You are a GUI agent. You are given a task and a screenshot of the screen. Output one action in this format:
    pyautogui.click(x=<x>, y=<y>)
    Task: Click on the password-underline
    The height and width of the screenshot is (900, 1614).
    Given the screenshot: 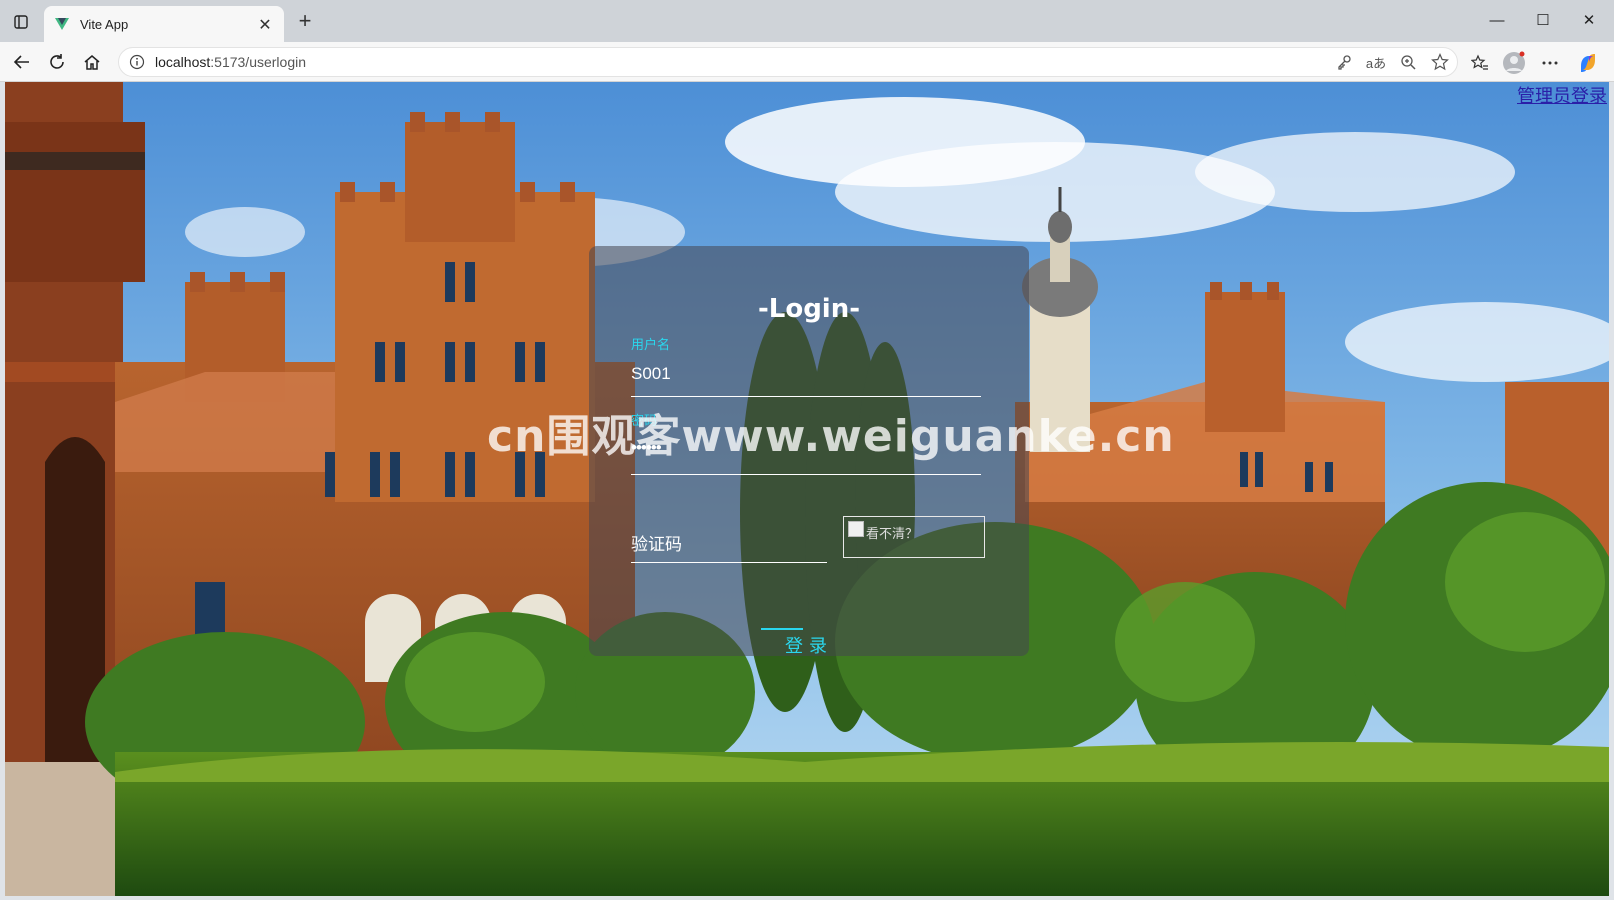 What is the action you would take?
    pyautogui.click(x=806, y=474)
    